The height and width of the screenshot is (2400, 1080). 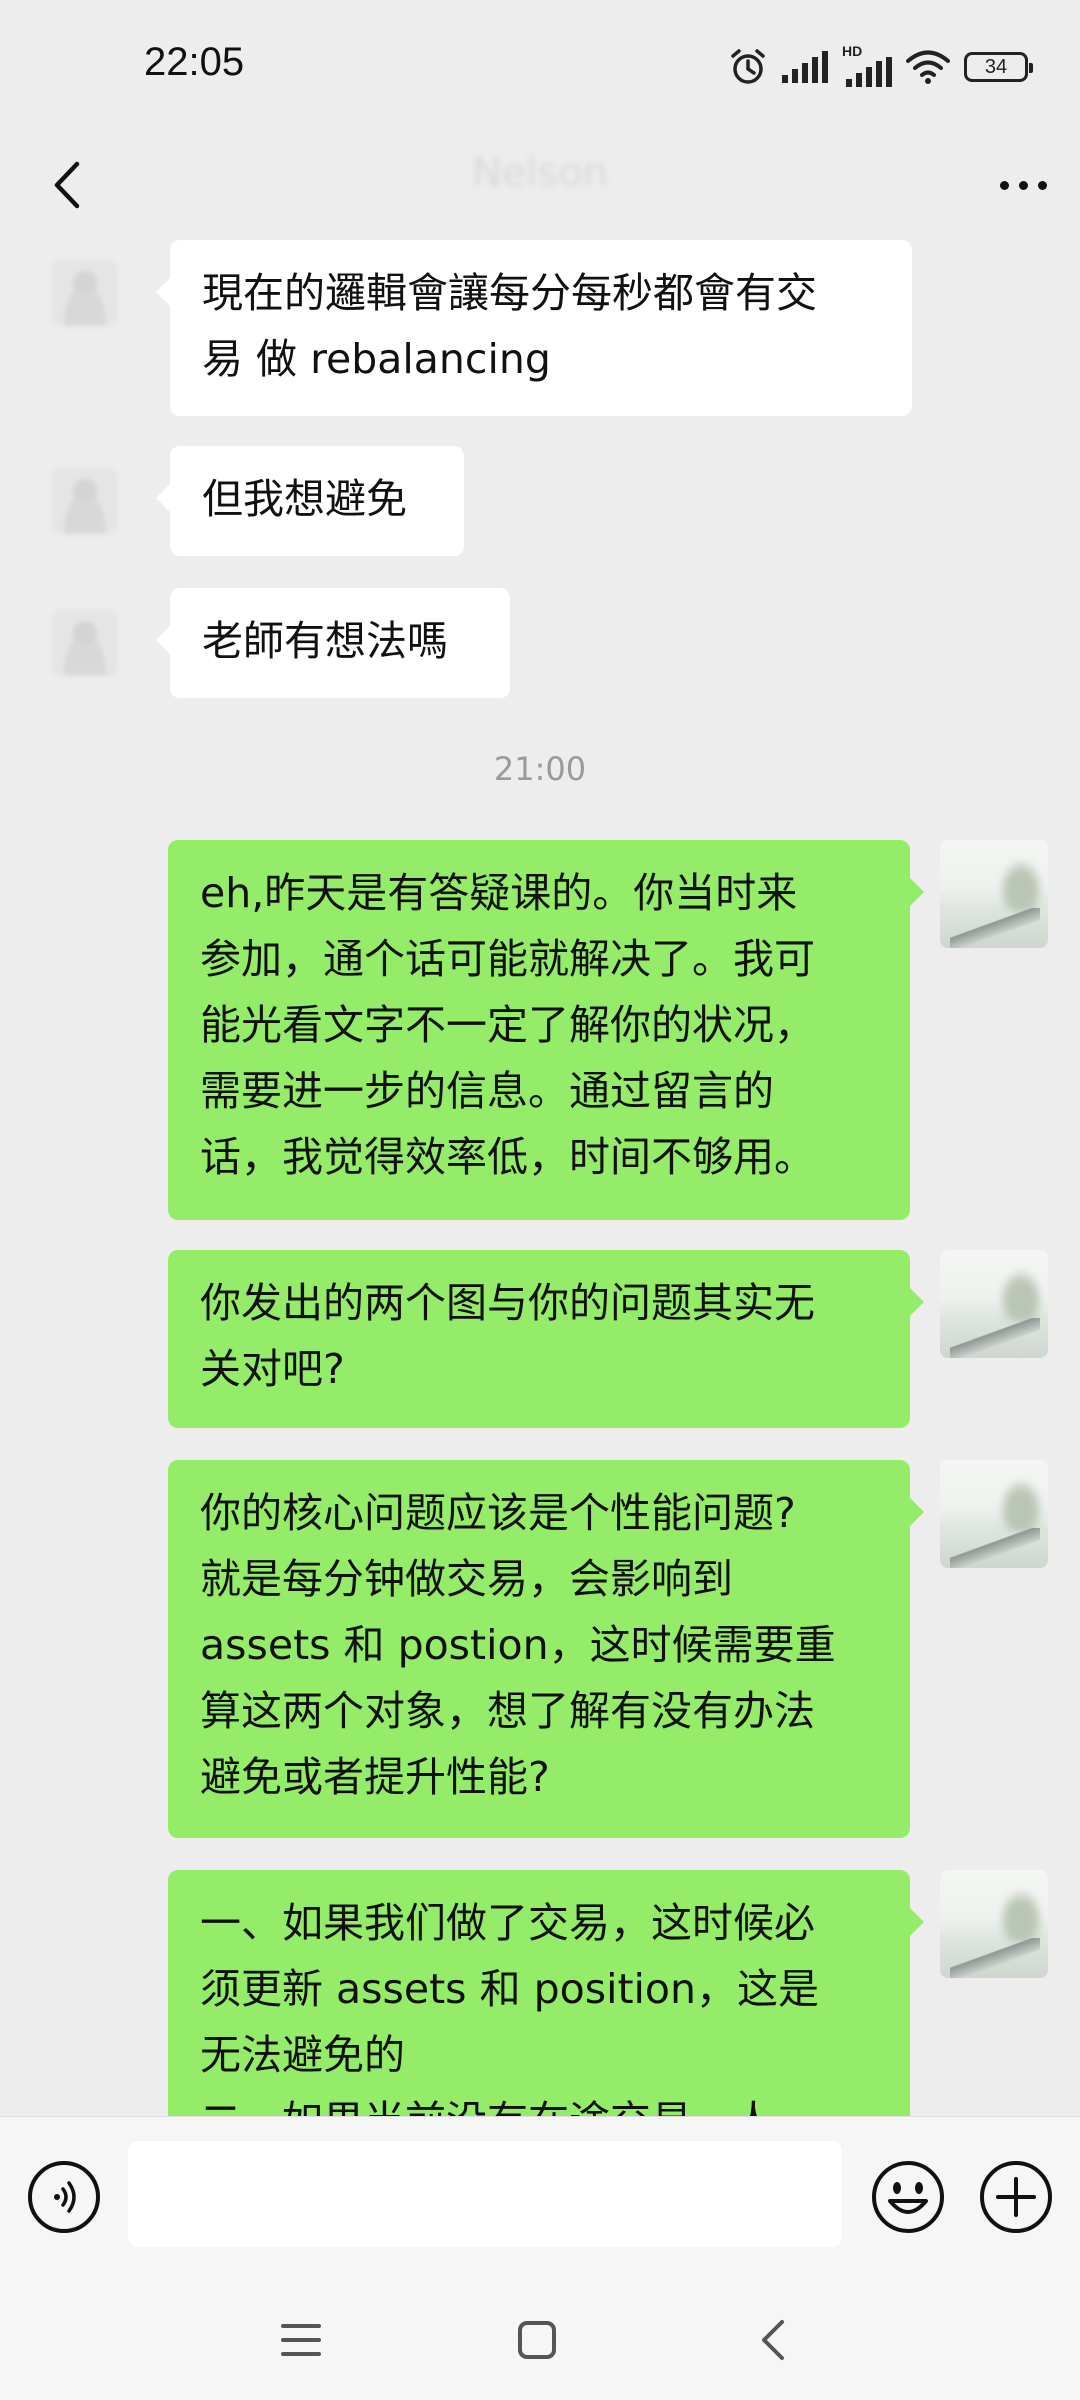 I want to click on system-back-button, so click(x=773, y=2340).